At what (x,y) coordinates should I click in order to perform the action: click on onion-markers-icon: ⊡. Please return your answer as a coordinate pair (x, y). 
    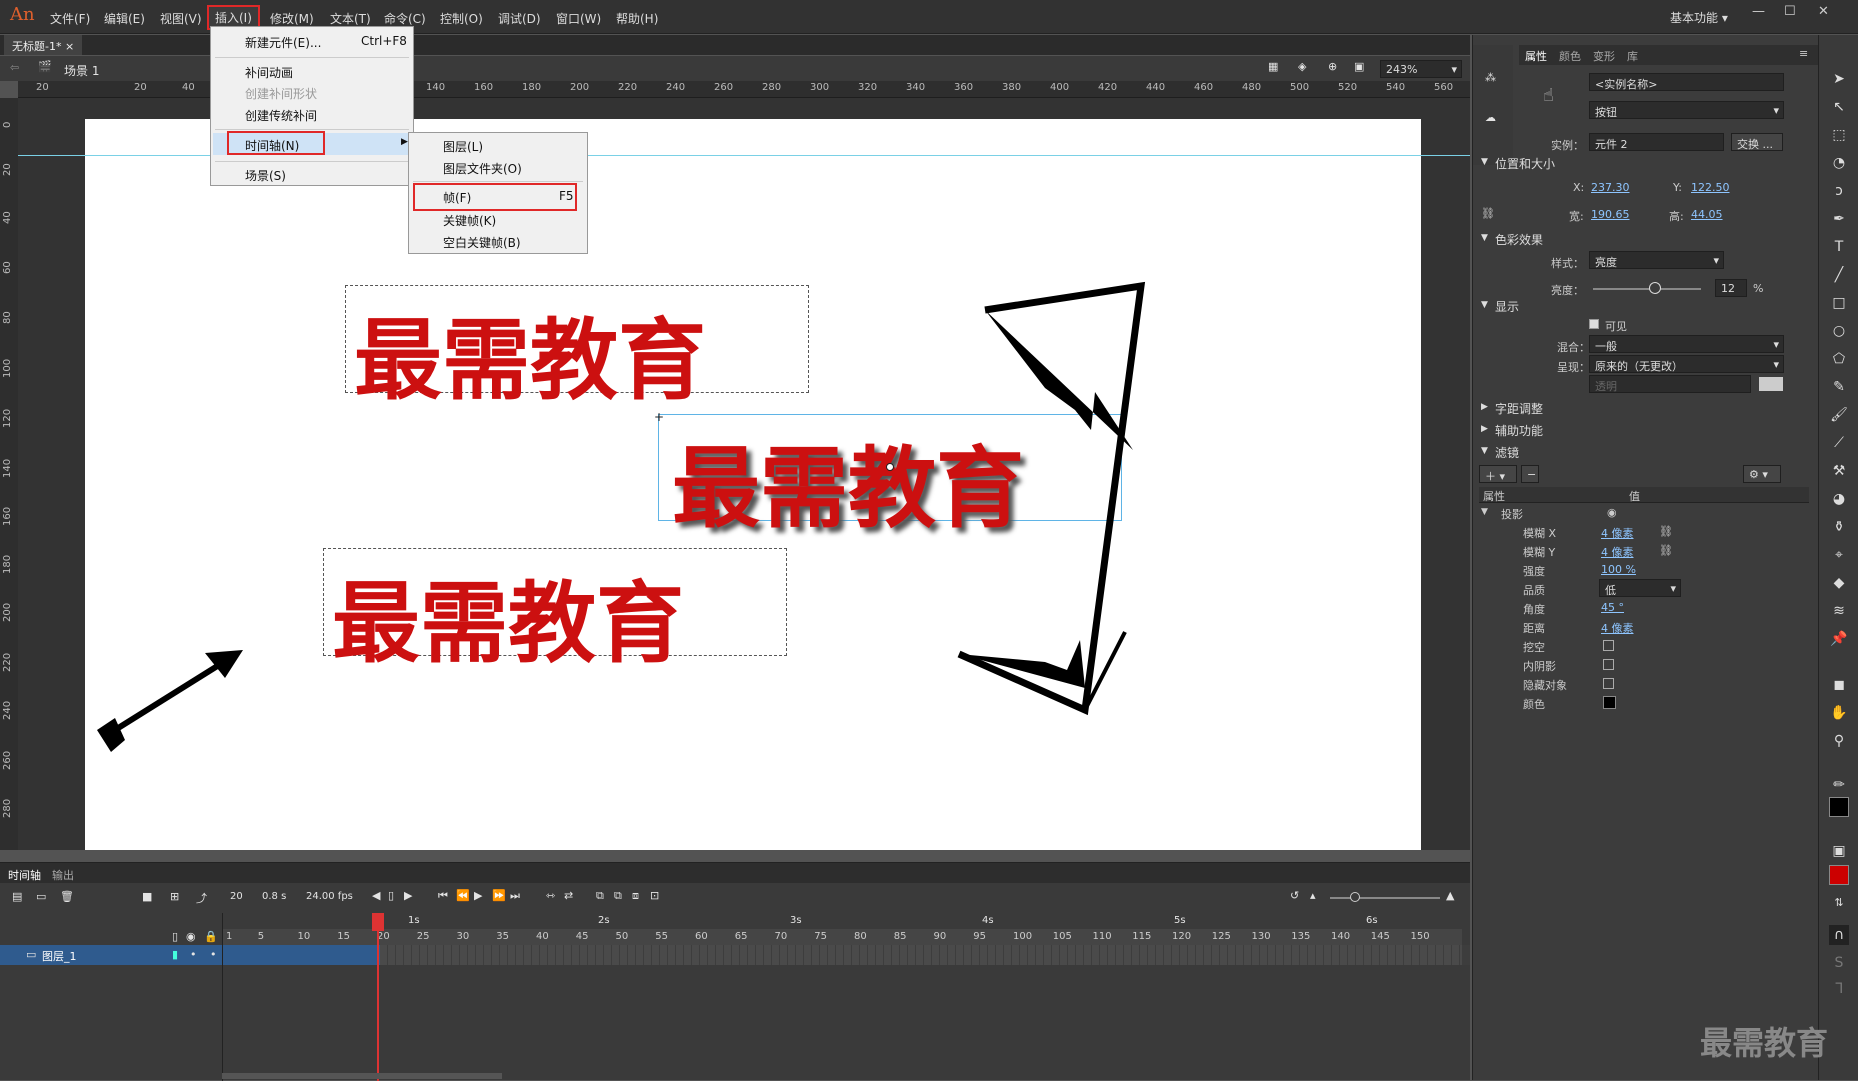
    Looking at the image, I should click on (654, 895).